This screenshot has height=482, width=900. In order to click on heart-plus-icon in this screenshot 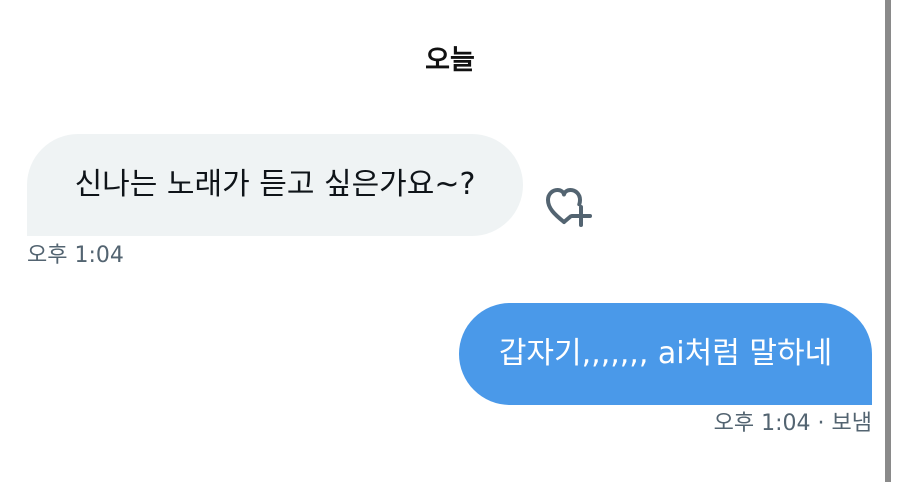, I will do `click(569, 207)`.